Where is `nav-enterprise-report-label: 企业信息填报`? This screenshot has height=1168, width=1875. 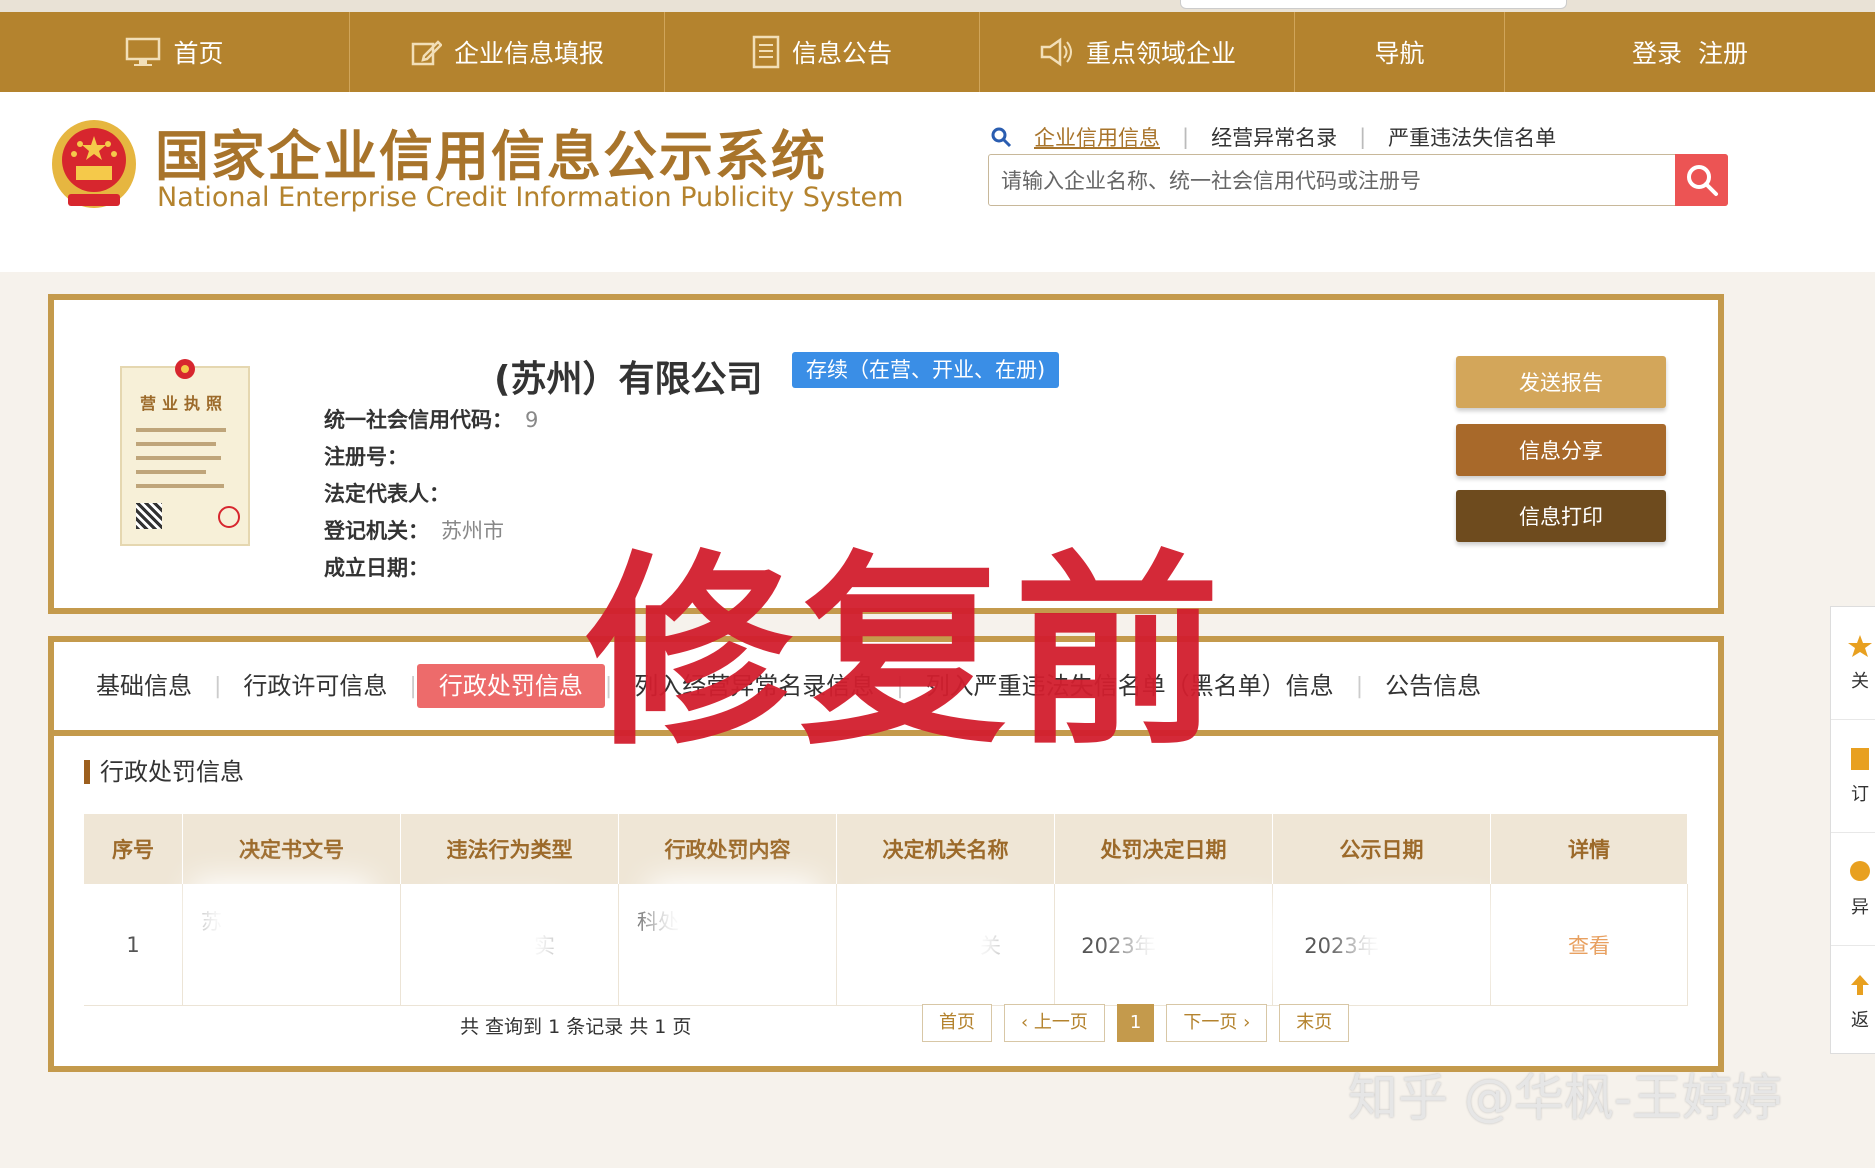 nav-enterprise-report-label: 企业信息填报 is located at coordinates (528, 53).